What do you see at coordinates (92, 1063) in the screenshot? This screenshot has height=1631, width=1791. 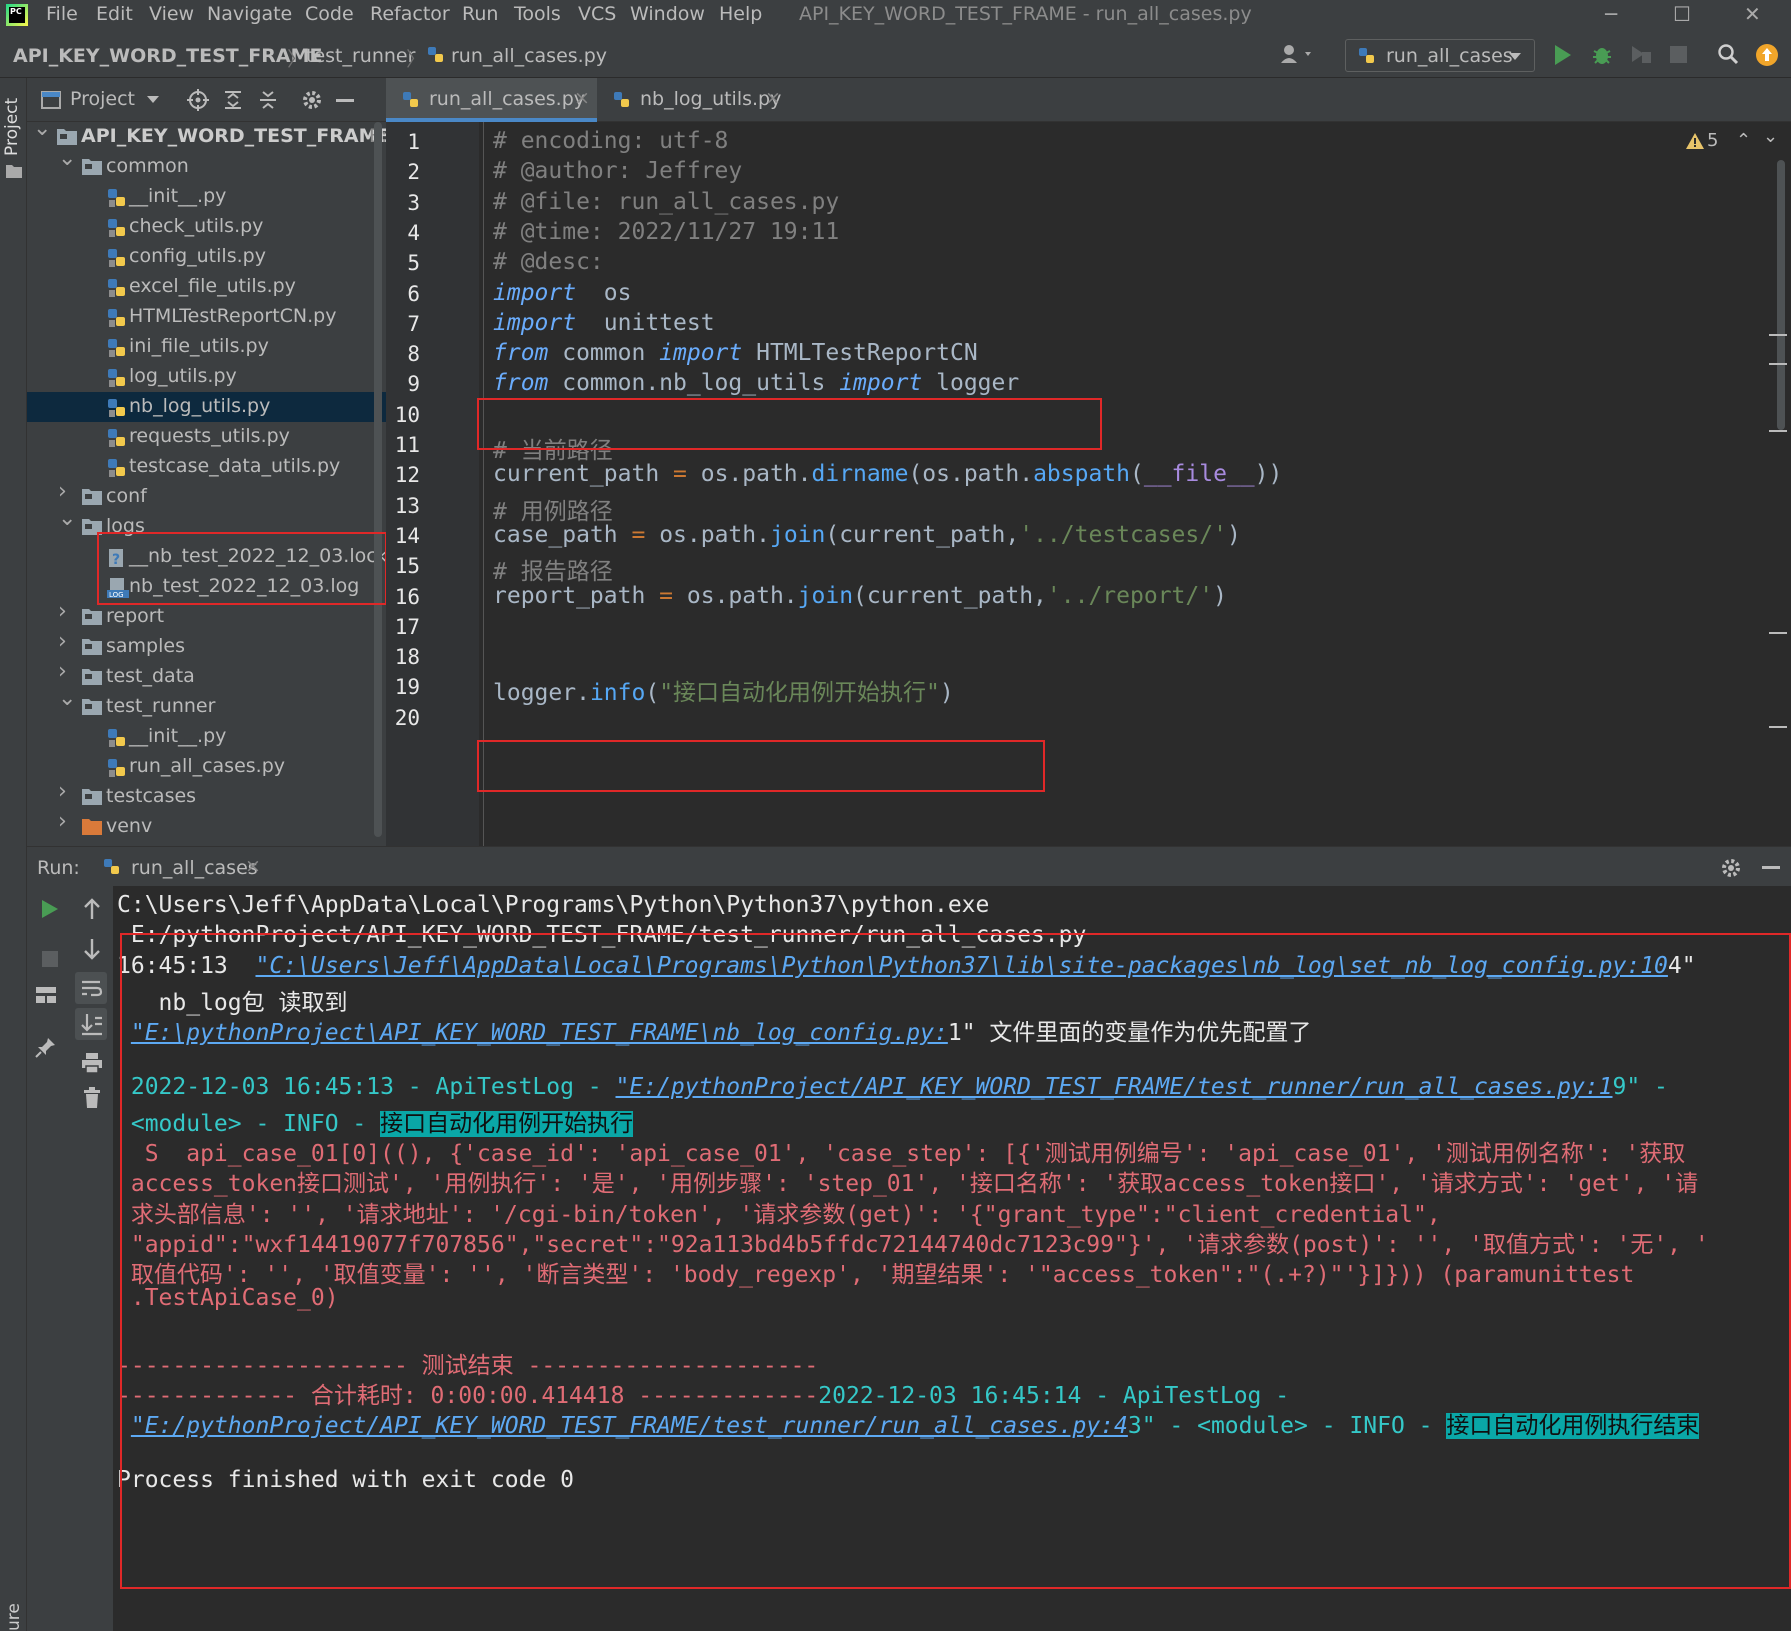 I see `print-icon` at bounding box center [92, 1063].